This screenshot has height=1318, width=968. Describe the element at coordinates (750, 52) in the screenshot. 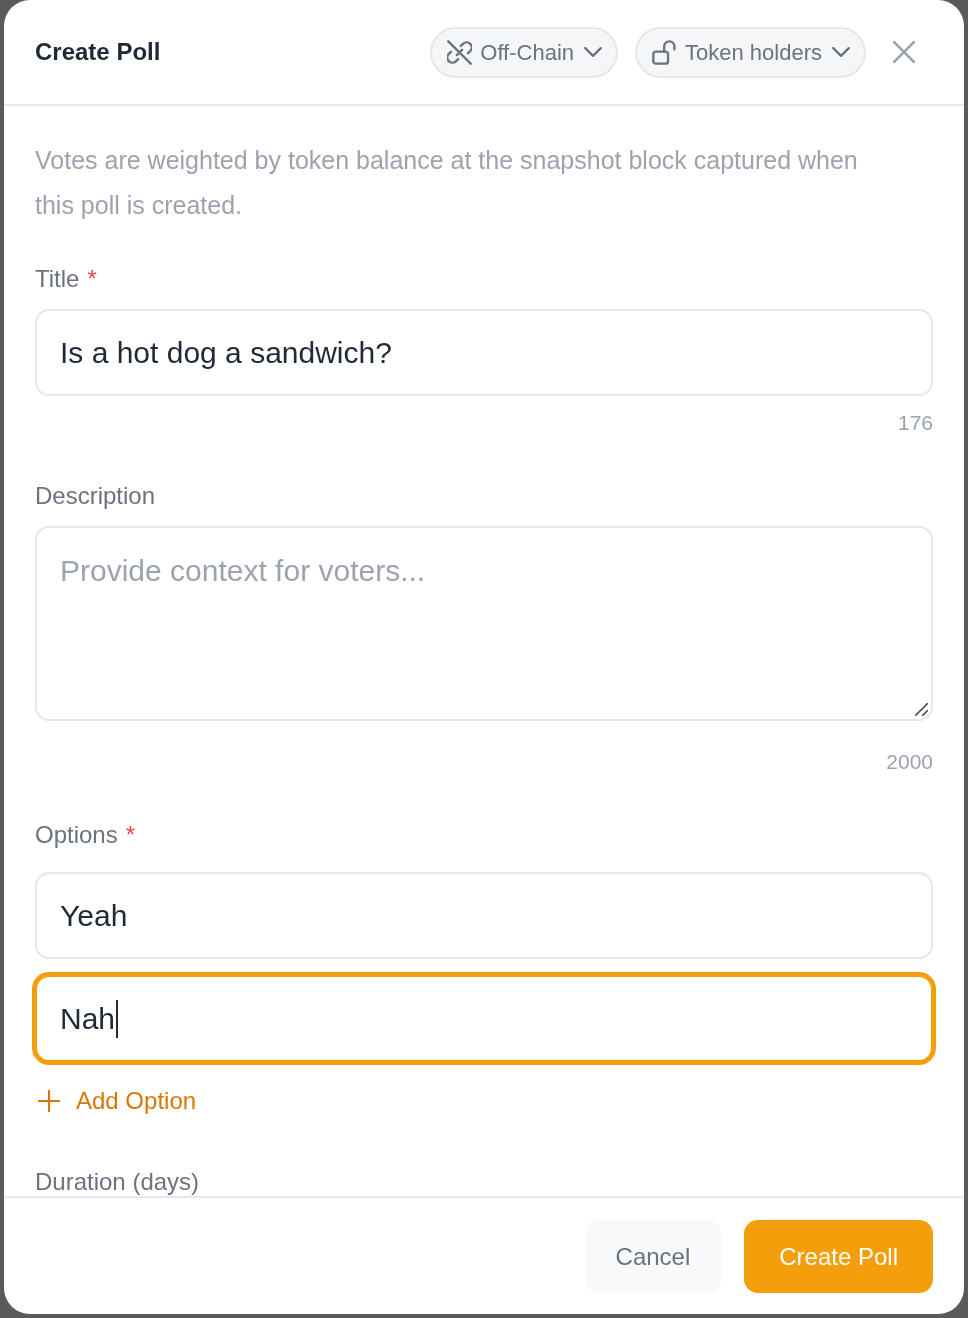

I see `voters-dropdown: Token holders` at that location.